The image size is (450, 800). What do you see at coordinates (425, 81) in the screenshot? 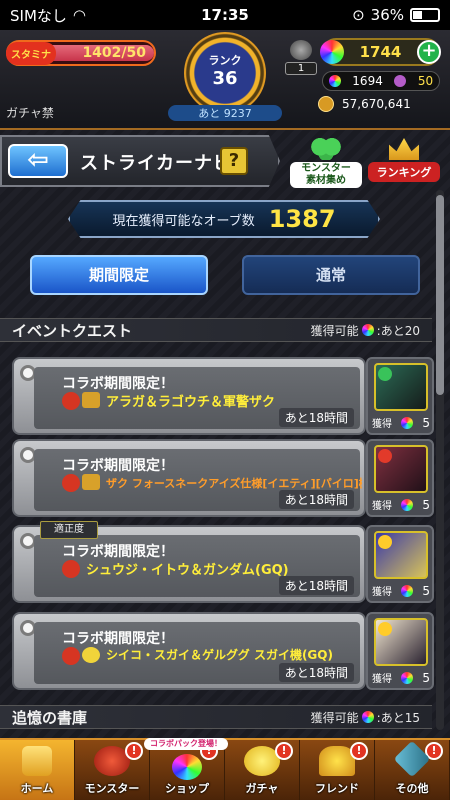
I see `other-orb-count: 50` at bounding box center [425, 81].